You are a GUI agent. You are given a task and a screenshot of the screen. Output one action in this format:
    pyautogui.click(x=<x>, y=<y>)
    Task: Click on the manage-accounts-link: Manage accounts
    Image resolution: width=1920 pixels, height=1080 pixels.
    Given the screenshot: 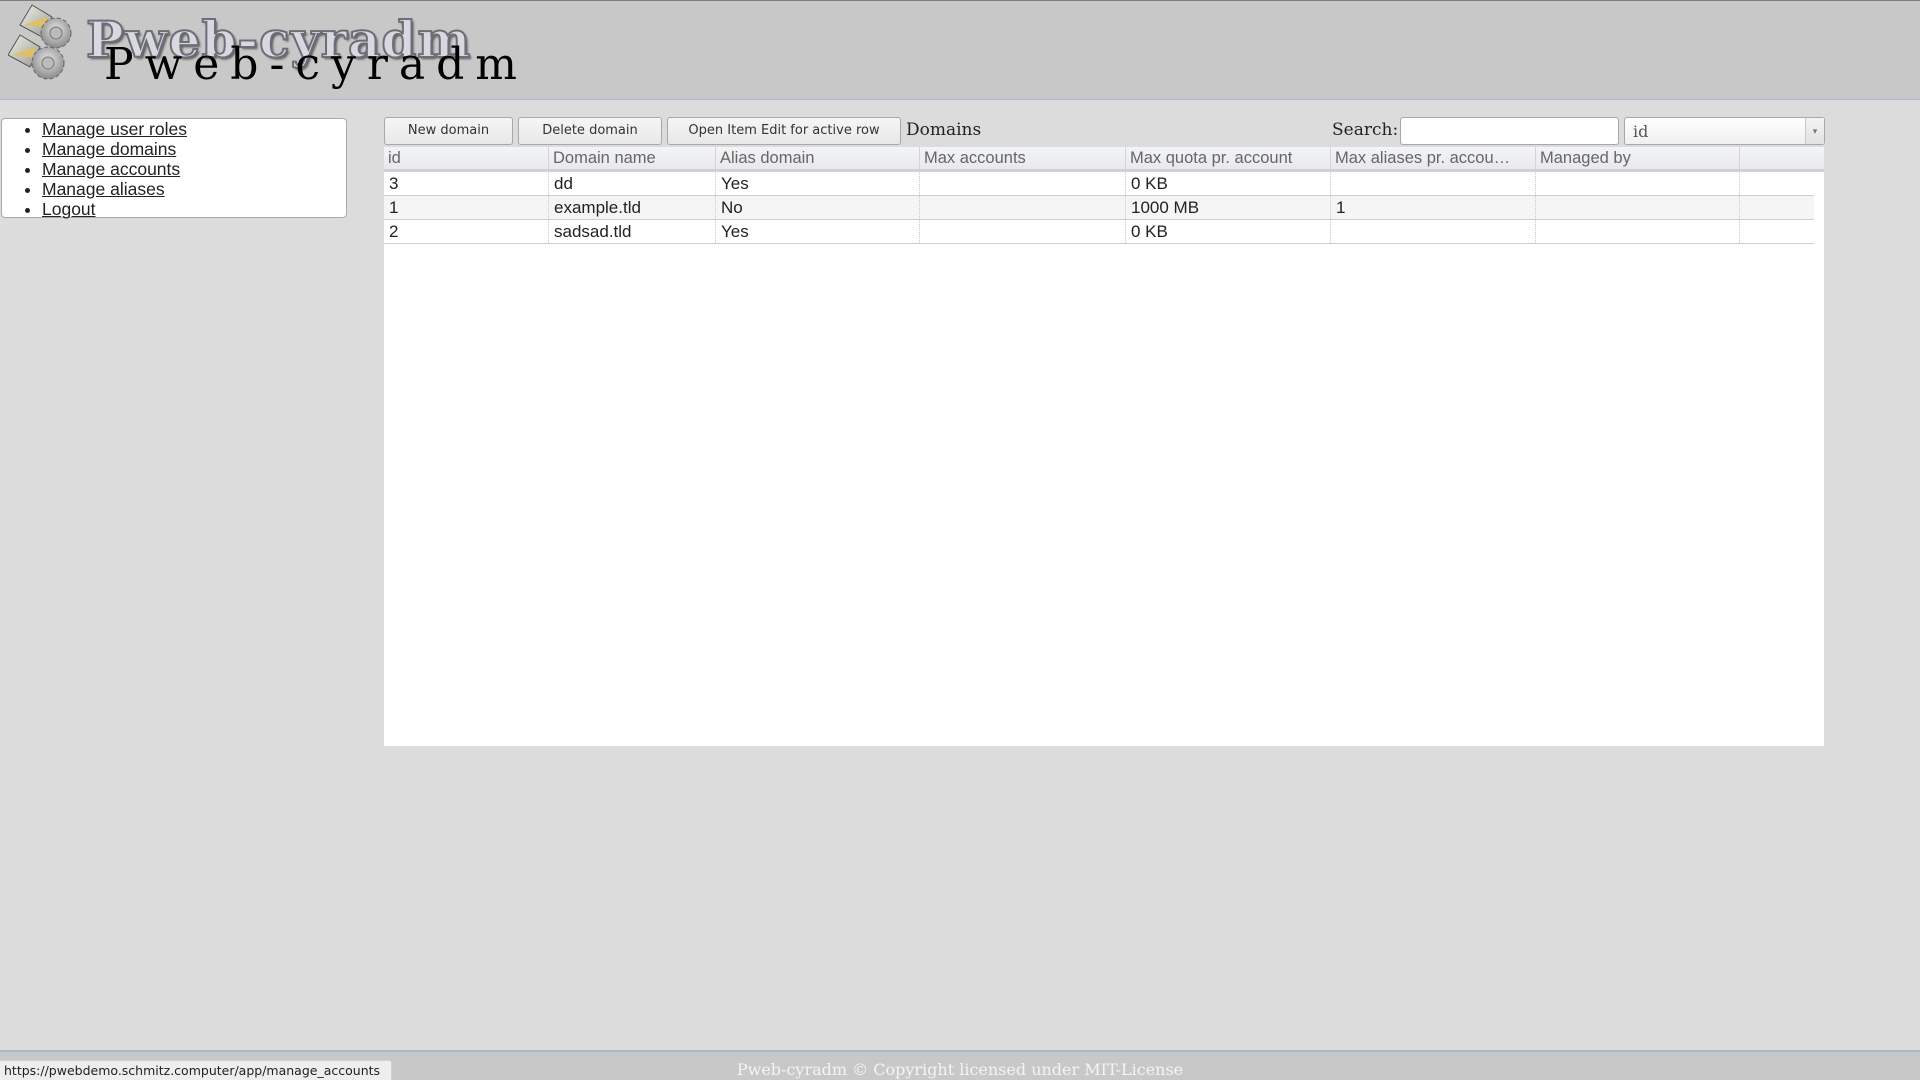 What is the action you would take?
    pyautogui.click(x=111, y=169)
    